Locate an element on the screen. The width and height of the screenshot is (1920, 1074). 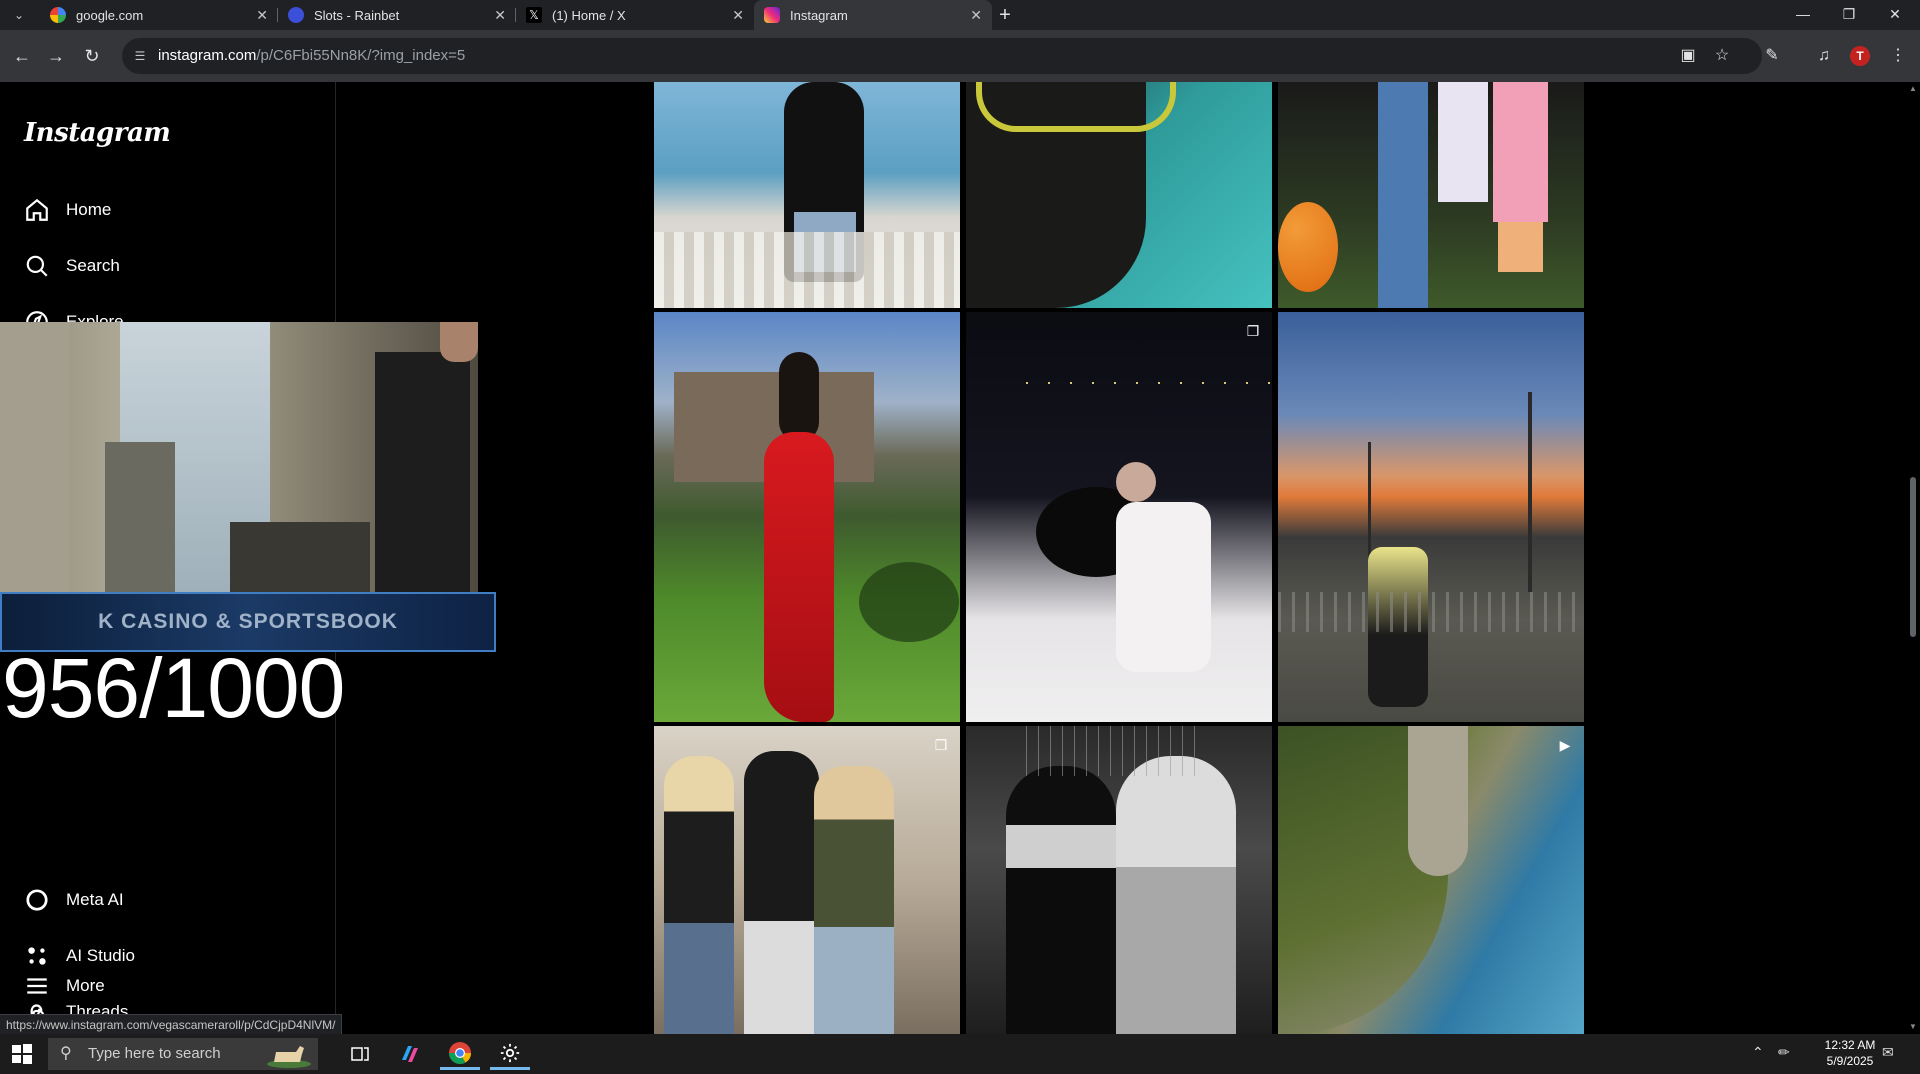
tab-x: 𝕏 (1) Home / X ✕ is located at coordinates (635, 15).